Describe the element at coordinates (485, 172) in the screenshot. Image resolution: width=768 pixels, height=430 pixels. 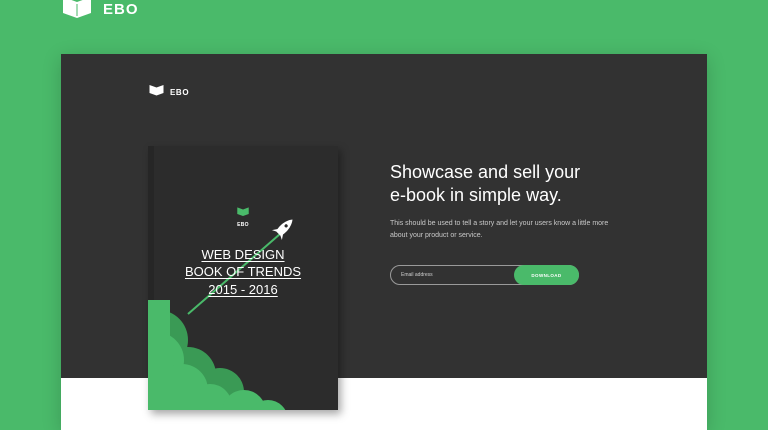
I see `hero-headline-line1: Showcase and sell your` at that location.